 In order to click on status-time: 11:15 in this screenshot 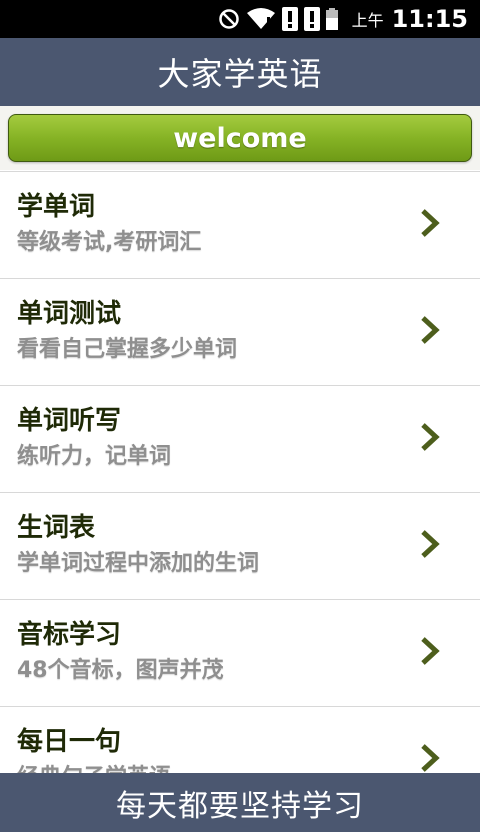, I will do `click(429, 19)`.